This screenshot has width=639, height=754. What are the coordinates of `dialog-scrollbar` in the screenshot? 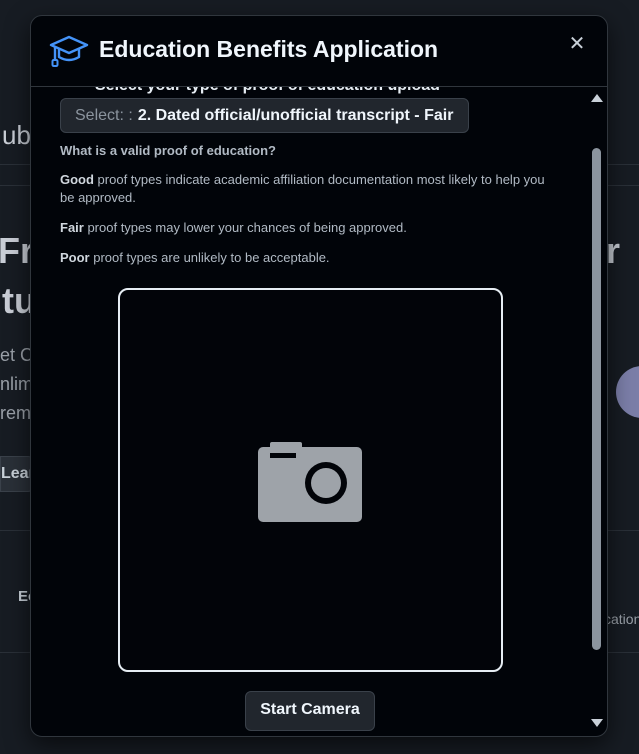 It's located at (597, 410).